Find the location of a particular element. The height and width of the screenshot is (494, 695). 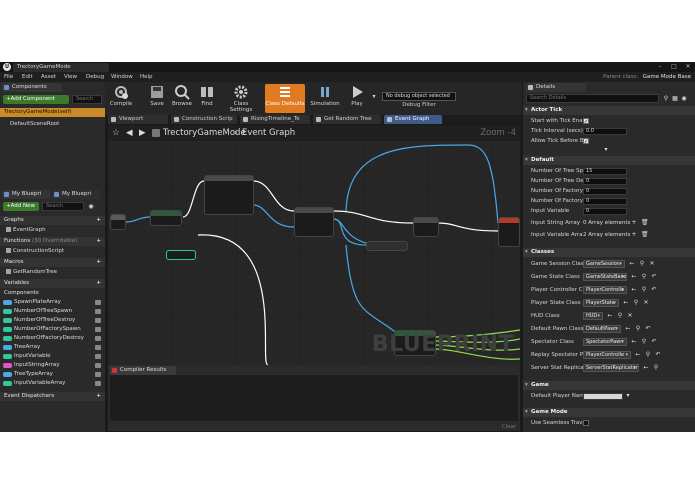

class-combo: PlayerState is located at coordinates (601, 303).